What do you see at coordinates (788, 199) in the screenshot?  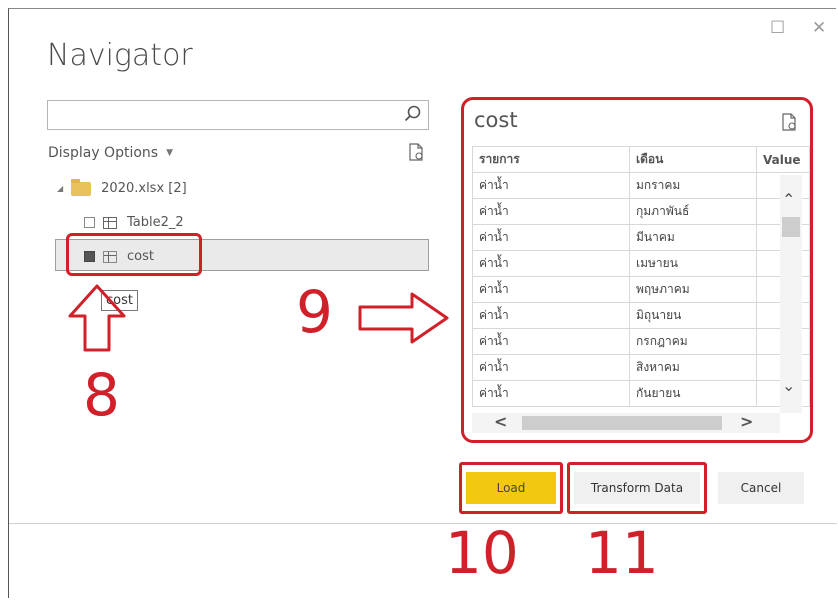 I see `scroll-up-icon: ⌃` at bounding box center [788, 199].